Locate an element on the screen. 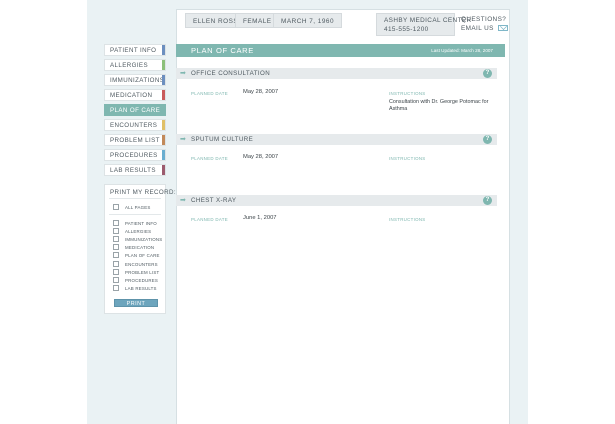 The image size is (615, 424). print-option-problem-list: PROBLEM LIST is located at coordinates (136, 272).